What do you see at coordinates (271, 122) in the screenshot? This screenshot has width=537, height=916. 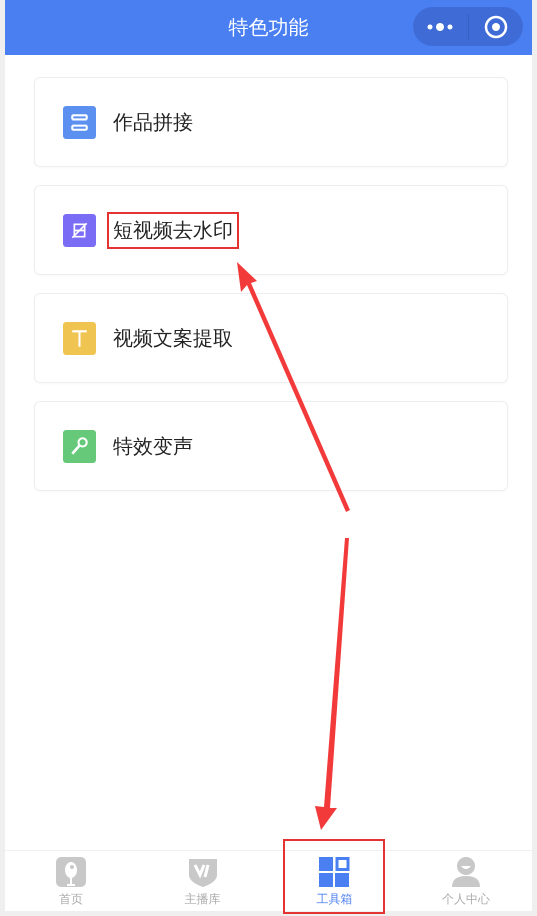 I see `feature-card: 作品拼接` at bounding box center [271, 122].